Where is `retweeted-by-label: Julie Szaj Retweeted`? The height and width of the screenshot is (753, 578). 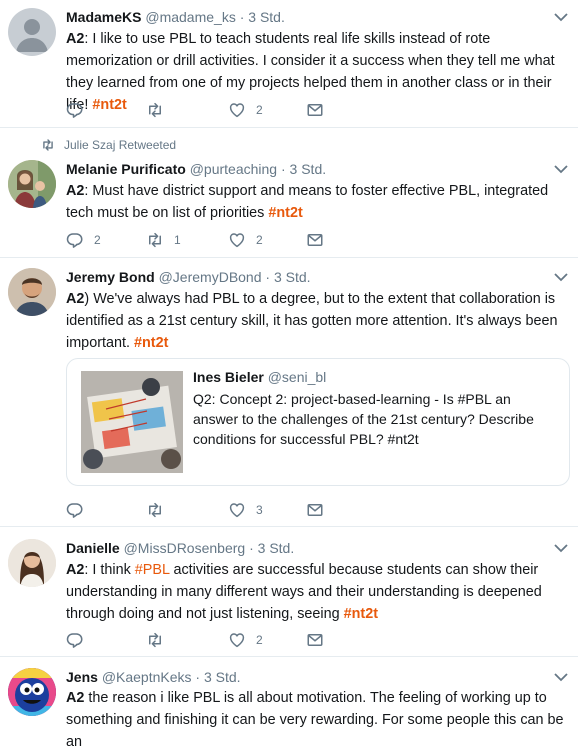 retweeted-by-label: Julie Szaj Retweeted is located at coordinates (108, 145).